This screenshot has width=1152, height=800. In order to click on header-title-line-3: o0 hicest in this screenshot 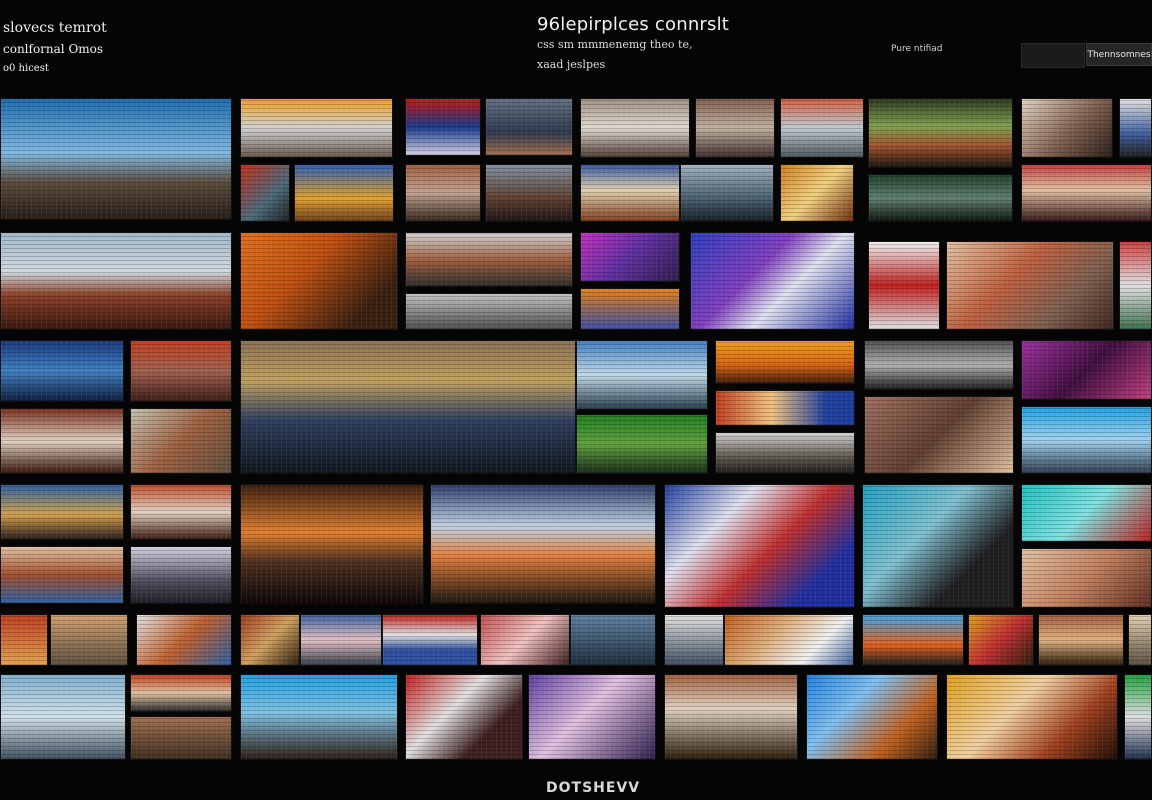, I will do `click(26, 68)`.